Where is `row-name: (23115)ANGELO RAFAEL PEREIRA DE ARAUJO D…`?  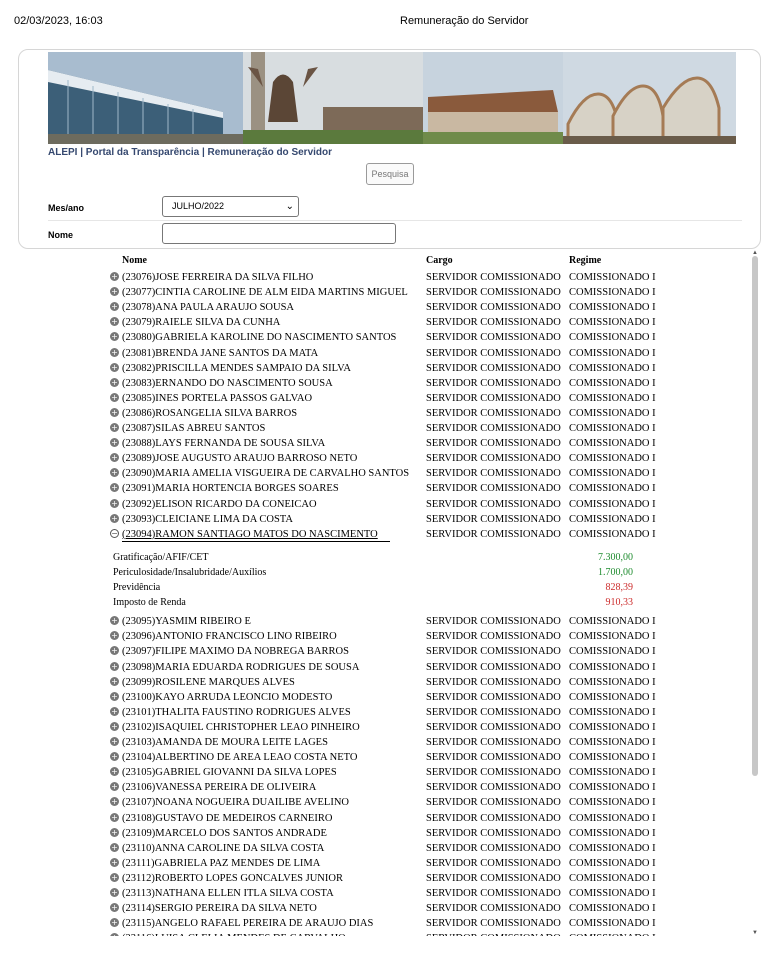 row-name: (23115)ANGELO RAFAEL PEREIRA DE ARAUJO D… is located at coordinates (247, 923).